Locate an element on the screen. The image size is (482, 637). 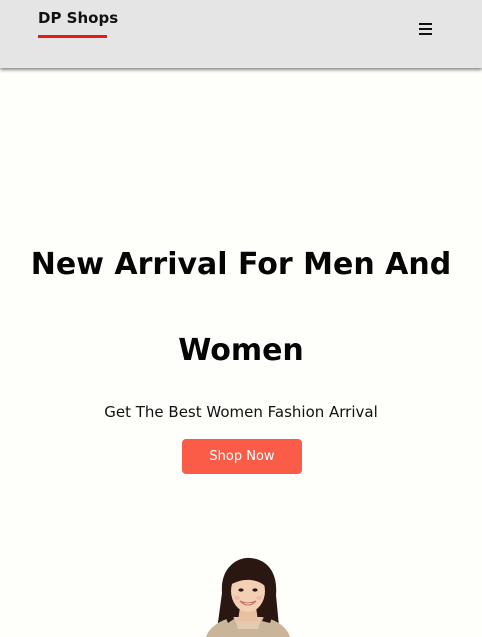
brand-logo-link: DP Shops is located at coordinates (78, 18).